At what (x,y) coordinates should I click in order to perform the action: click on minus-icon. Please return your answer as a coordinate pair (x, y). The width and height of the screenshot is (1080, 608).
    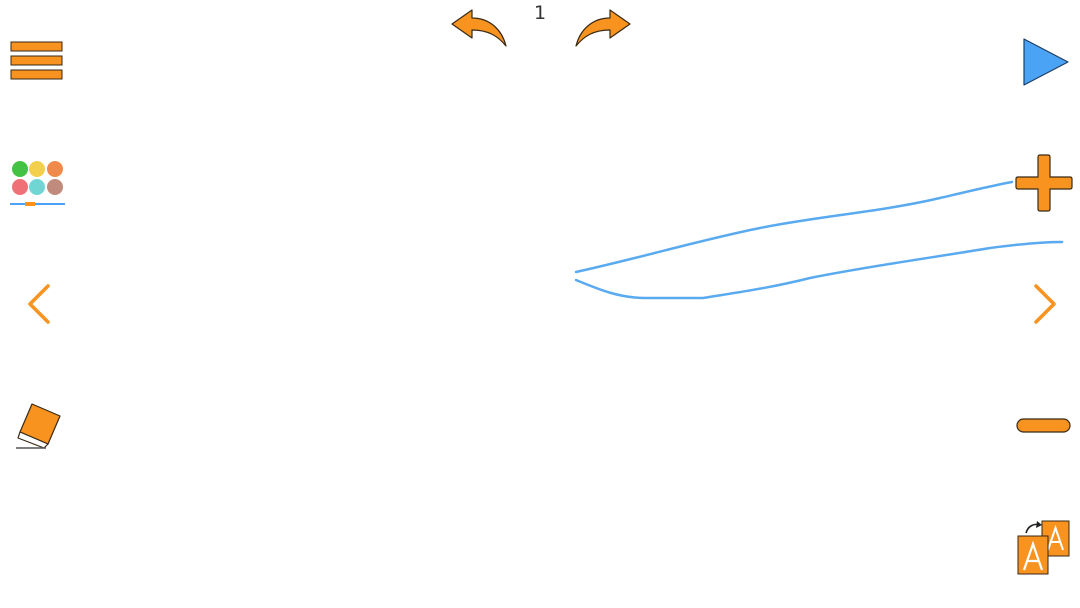
    Looking at the image, I should click on (1043, 425).